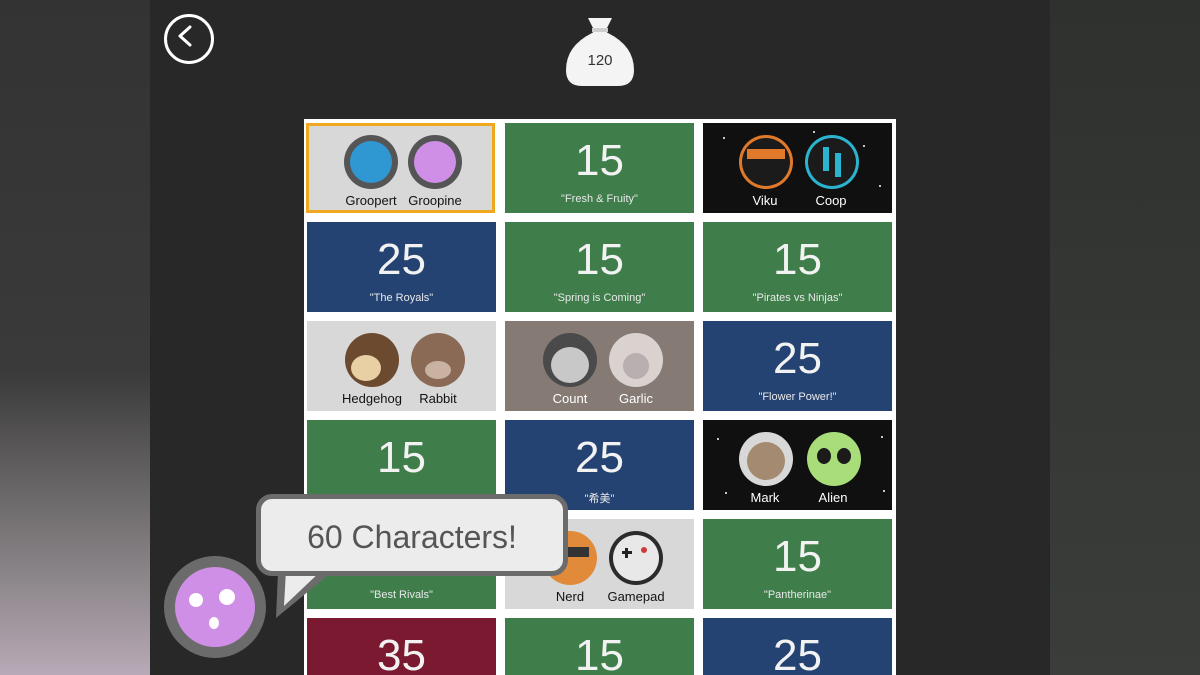 This screenshot has width=1200, height=675. Describe the element at coordinates (797, 595) in the screenshot. I see `pack-name: "Pantherinae"` at that location.